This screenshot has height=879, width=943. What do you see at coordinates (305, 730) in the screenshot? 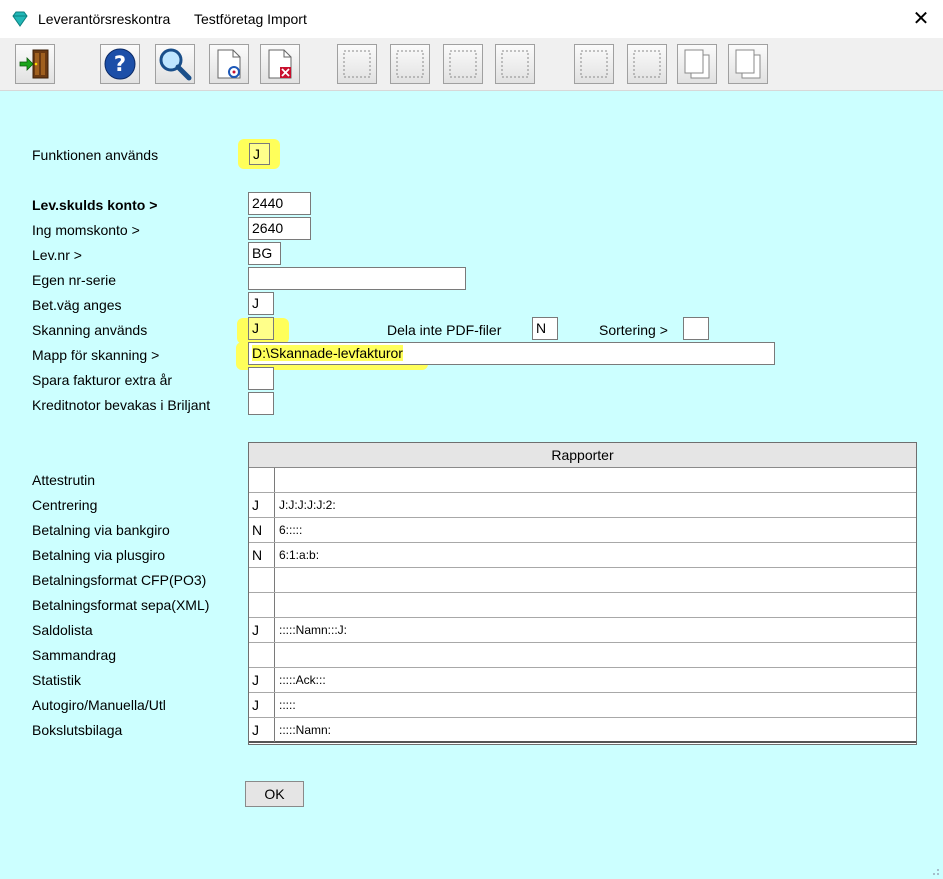
I see `report-settings: :::::Namn:` at bounding box center [305, 730].